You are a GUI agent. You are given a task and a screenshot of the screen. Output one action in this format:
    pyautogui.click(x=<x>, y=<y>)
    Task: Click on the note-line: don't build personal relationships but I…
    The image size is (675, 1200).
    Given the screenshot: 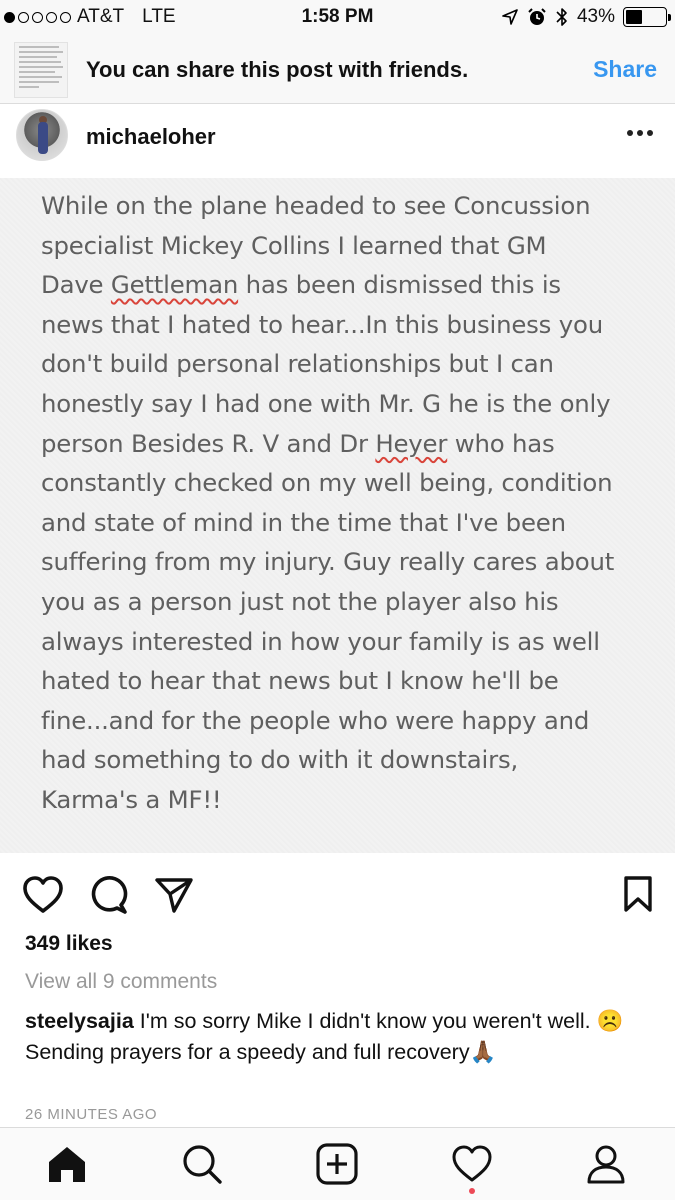 What is the action you would take?
    pyautogui.click(x=297, y=364)
    